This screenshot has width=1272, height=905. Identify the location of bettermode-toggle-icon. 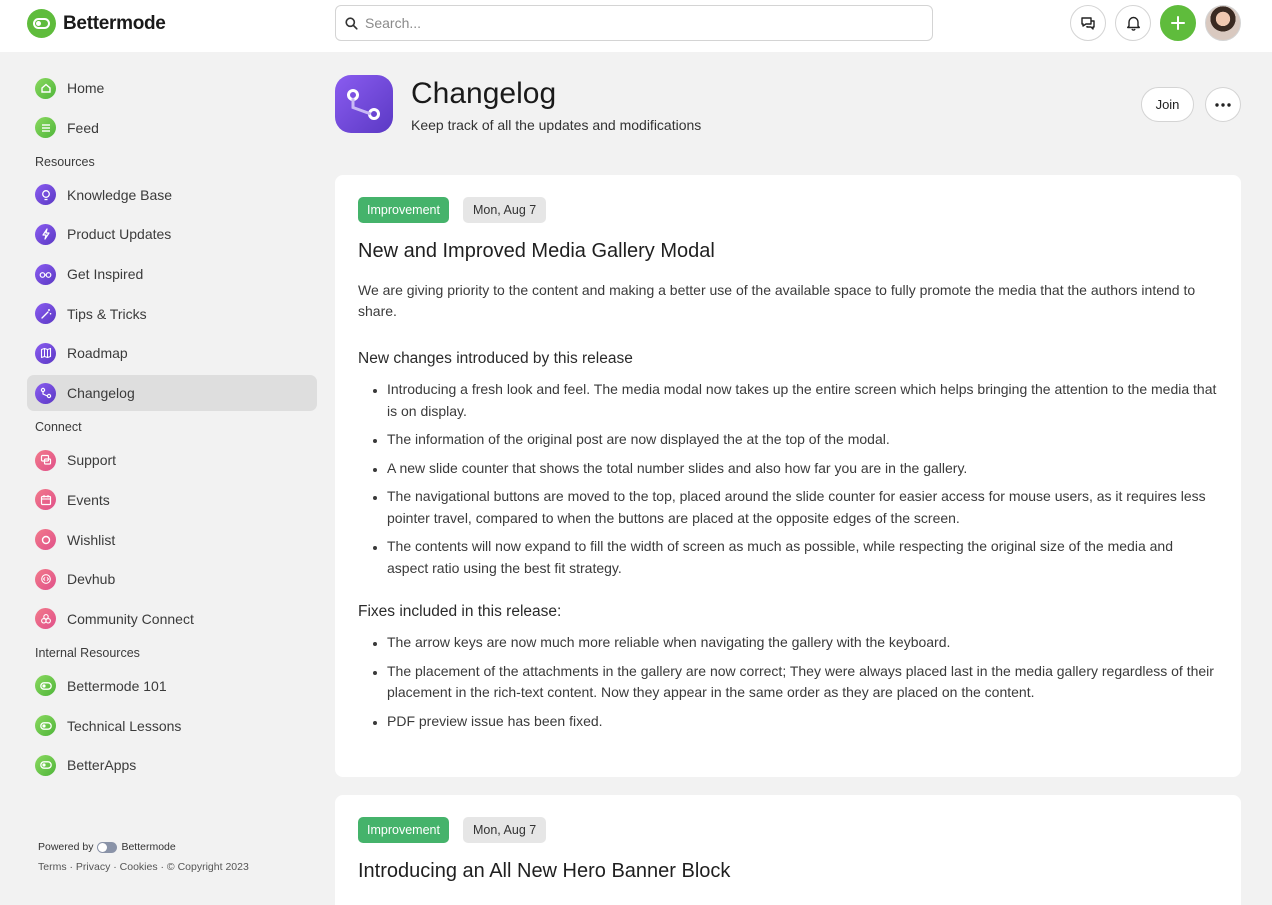
(107, 847).